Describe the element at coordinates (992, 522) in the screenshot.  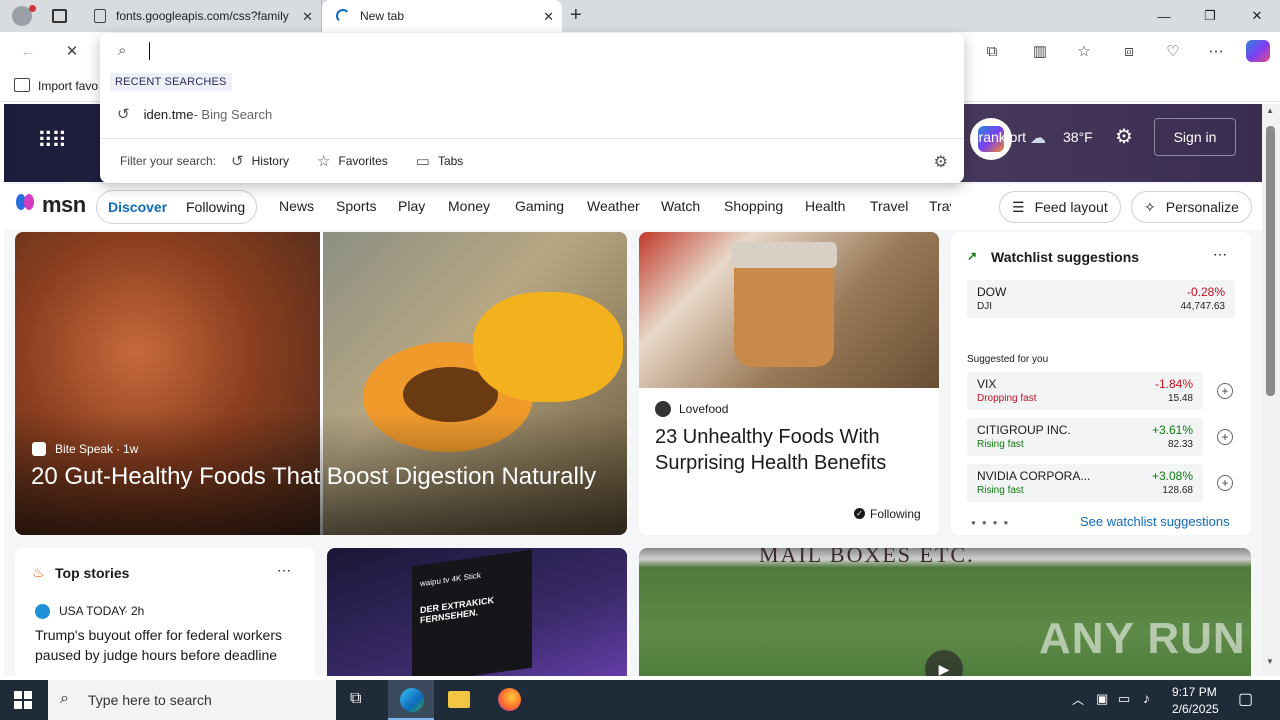
I see `carousel-dots: ●●●●` at that location.